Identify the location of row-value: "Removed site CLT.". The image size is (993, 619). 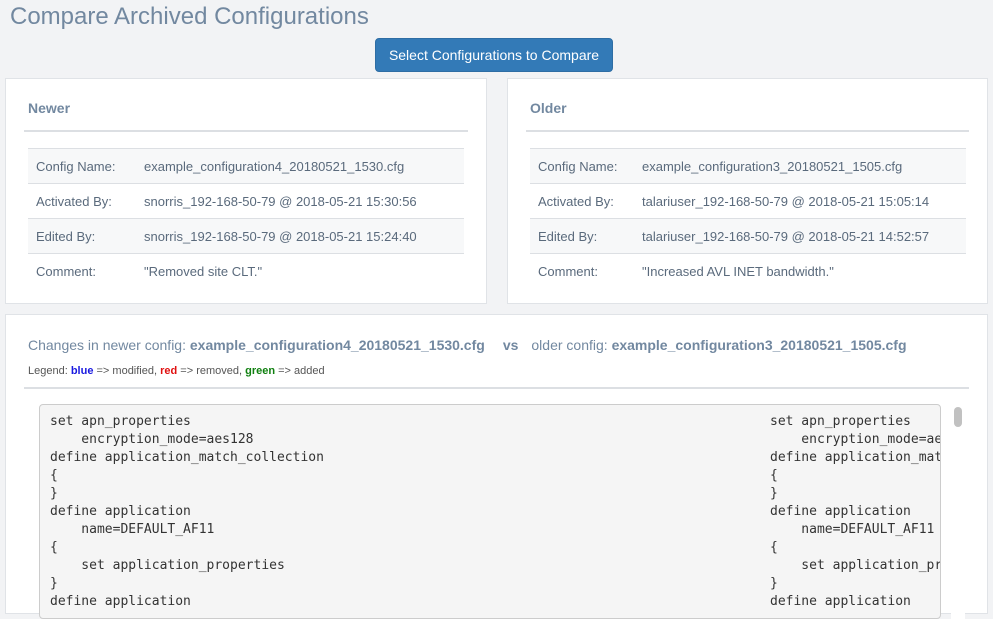
(300, 270).